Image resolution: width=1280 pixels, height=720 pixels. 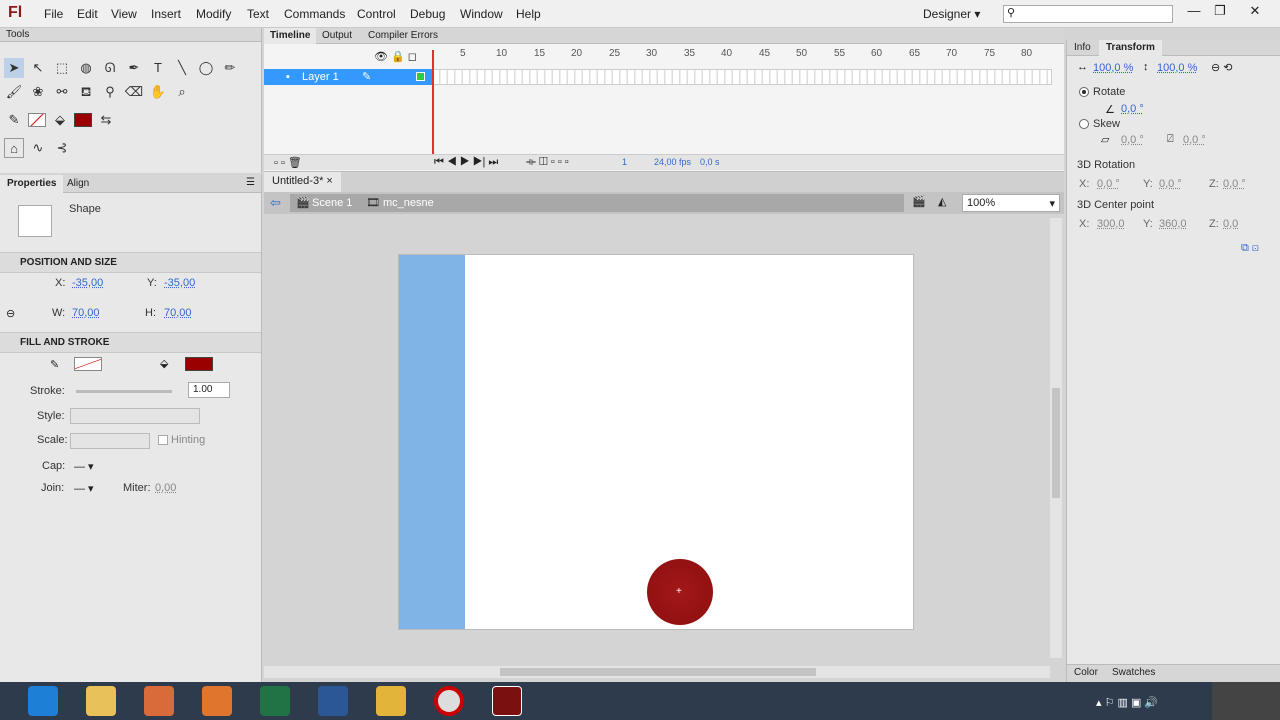 I want to click on menu-debug: Debug, so click(x=427, y=14).